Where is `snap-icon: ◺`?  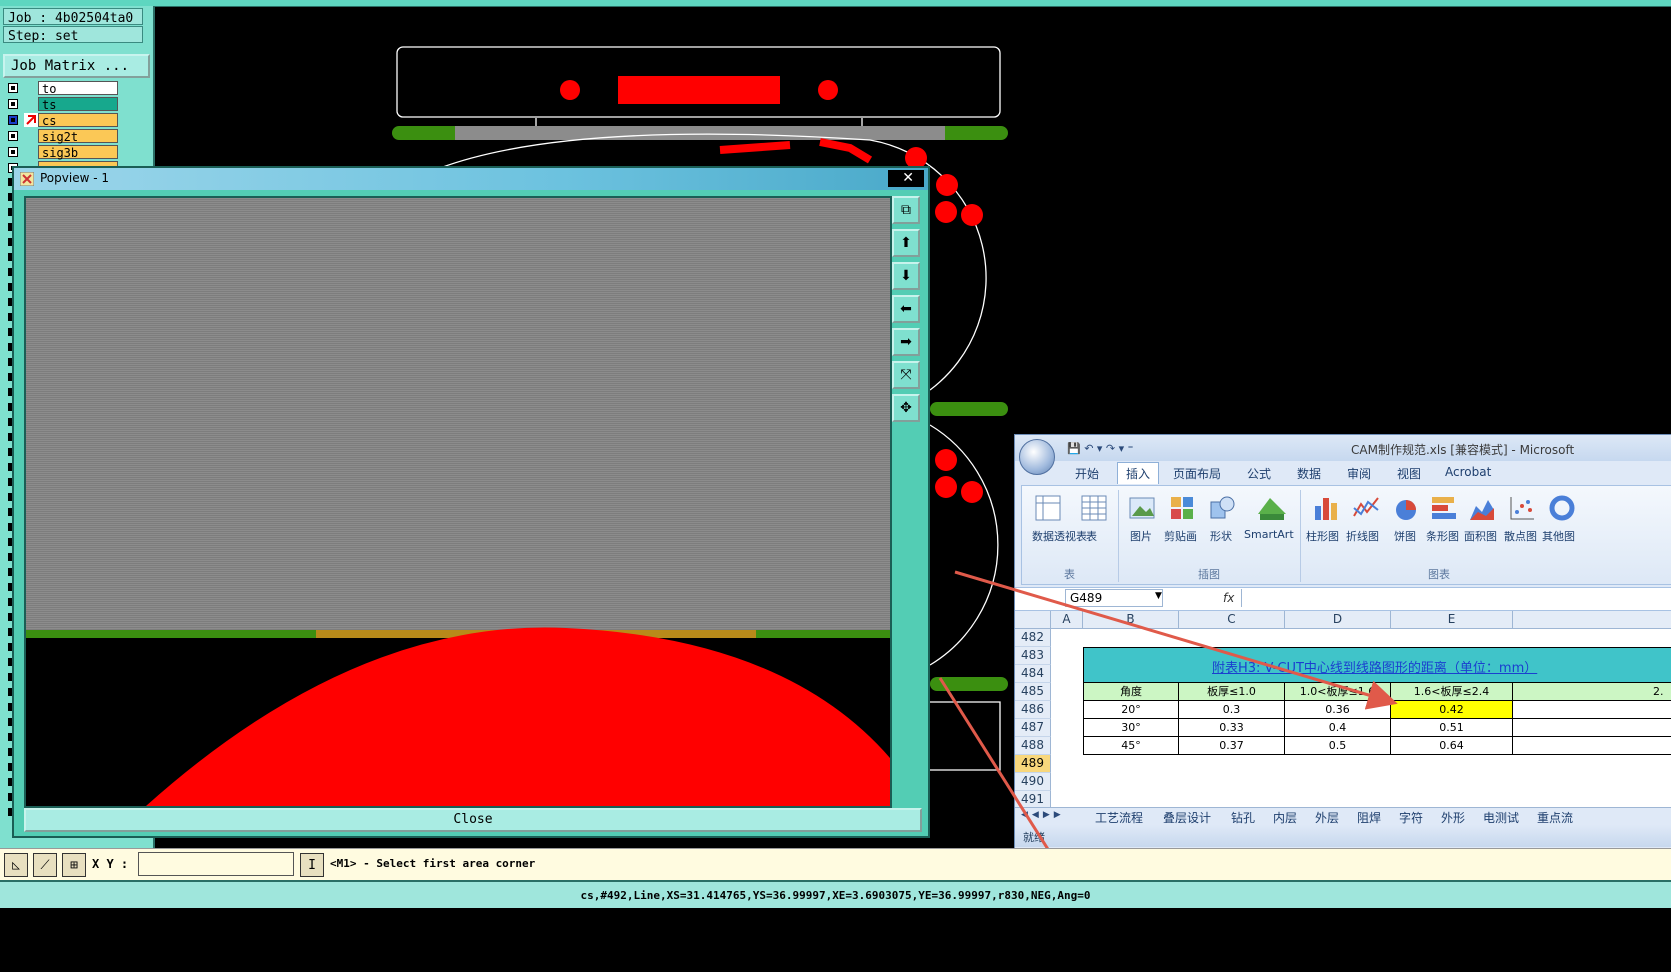
snap-icon: ◺ is located at coordinates (16, 865).